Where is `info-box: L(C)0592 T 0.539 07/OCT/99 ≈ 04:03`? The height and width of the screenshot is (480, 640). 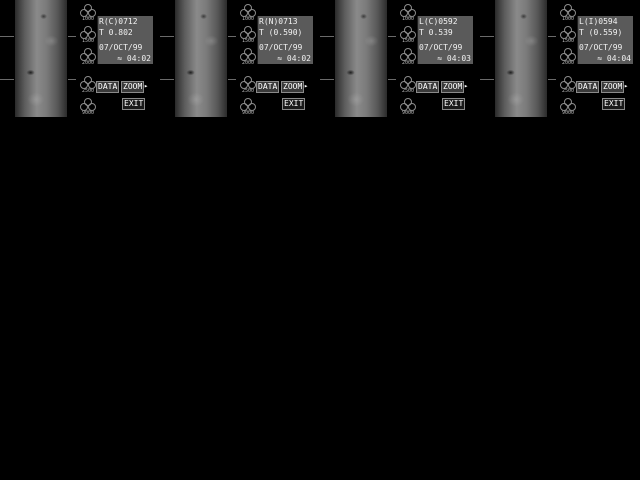
info-box: L(C)0592 T 0.539 07/OCT/99 ≈ 04:03 is located at coordinates (445, 40).